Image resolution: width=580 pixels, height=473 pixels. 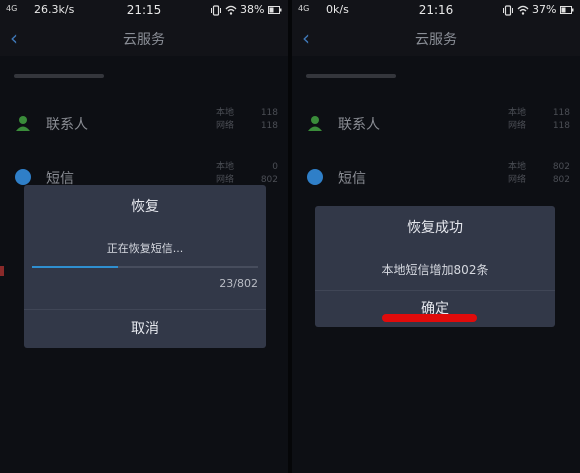 I want to click on annotation-underline, so click(x=429, y=318).